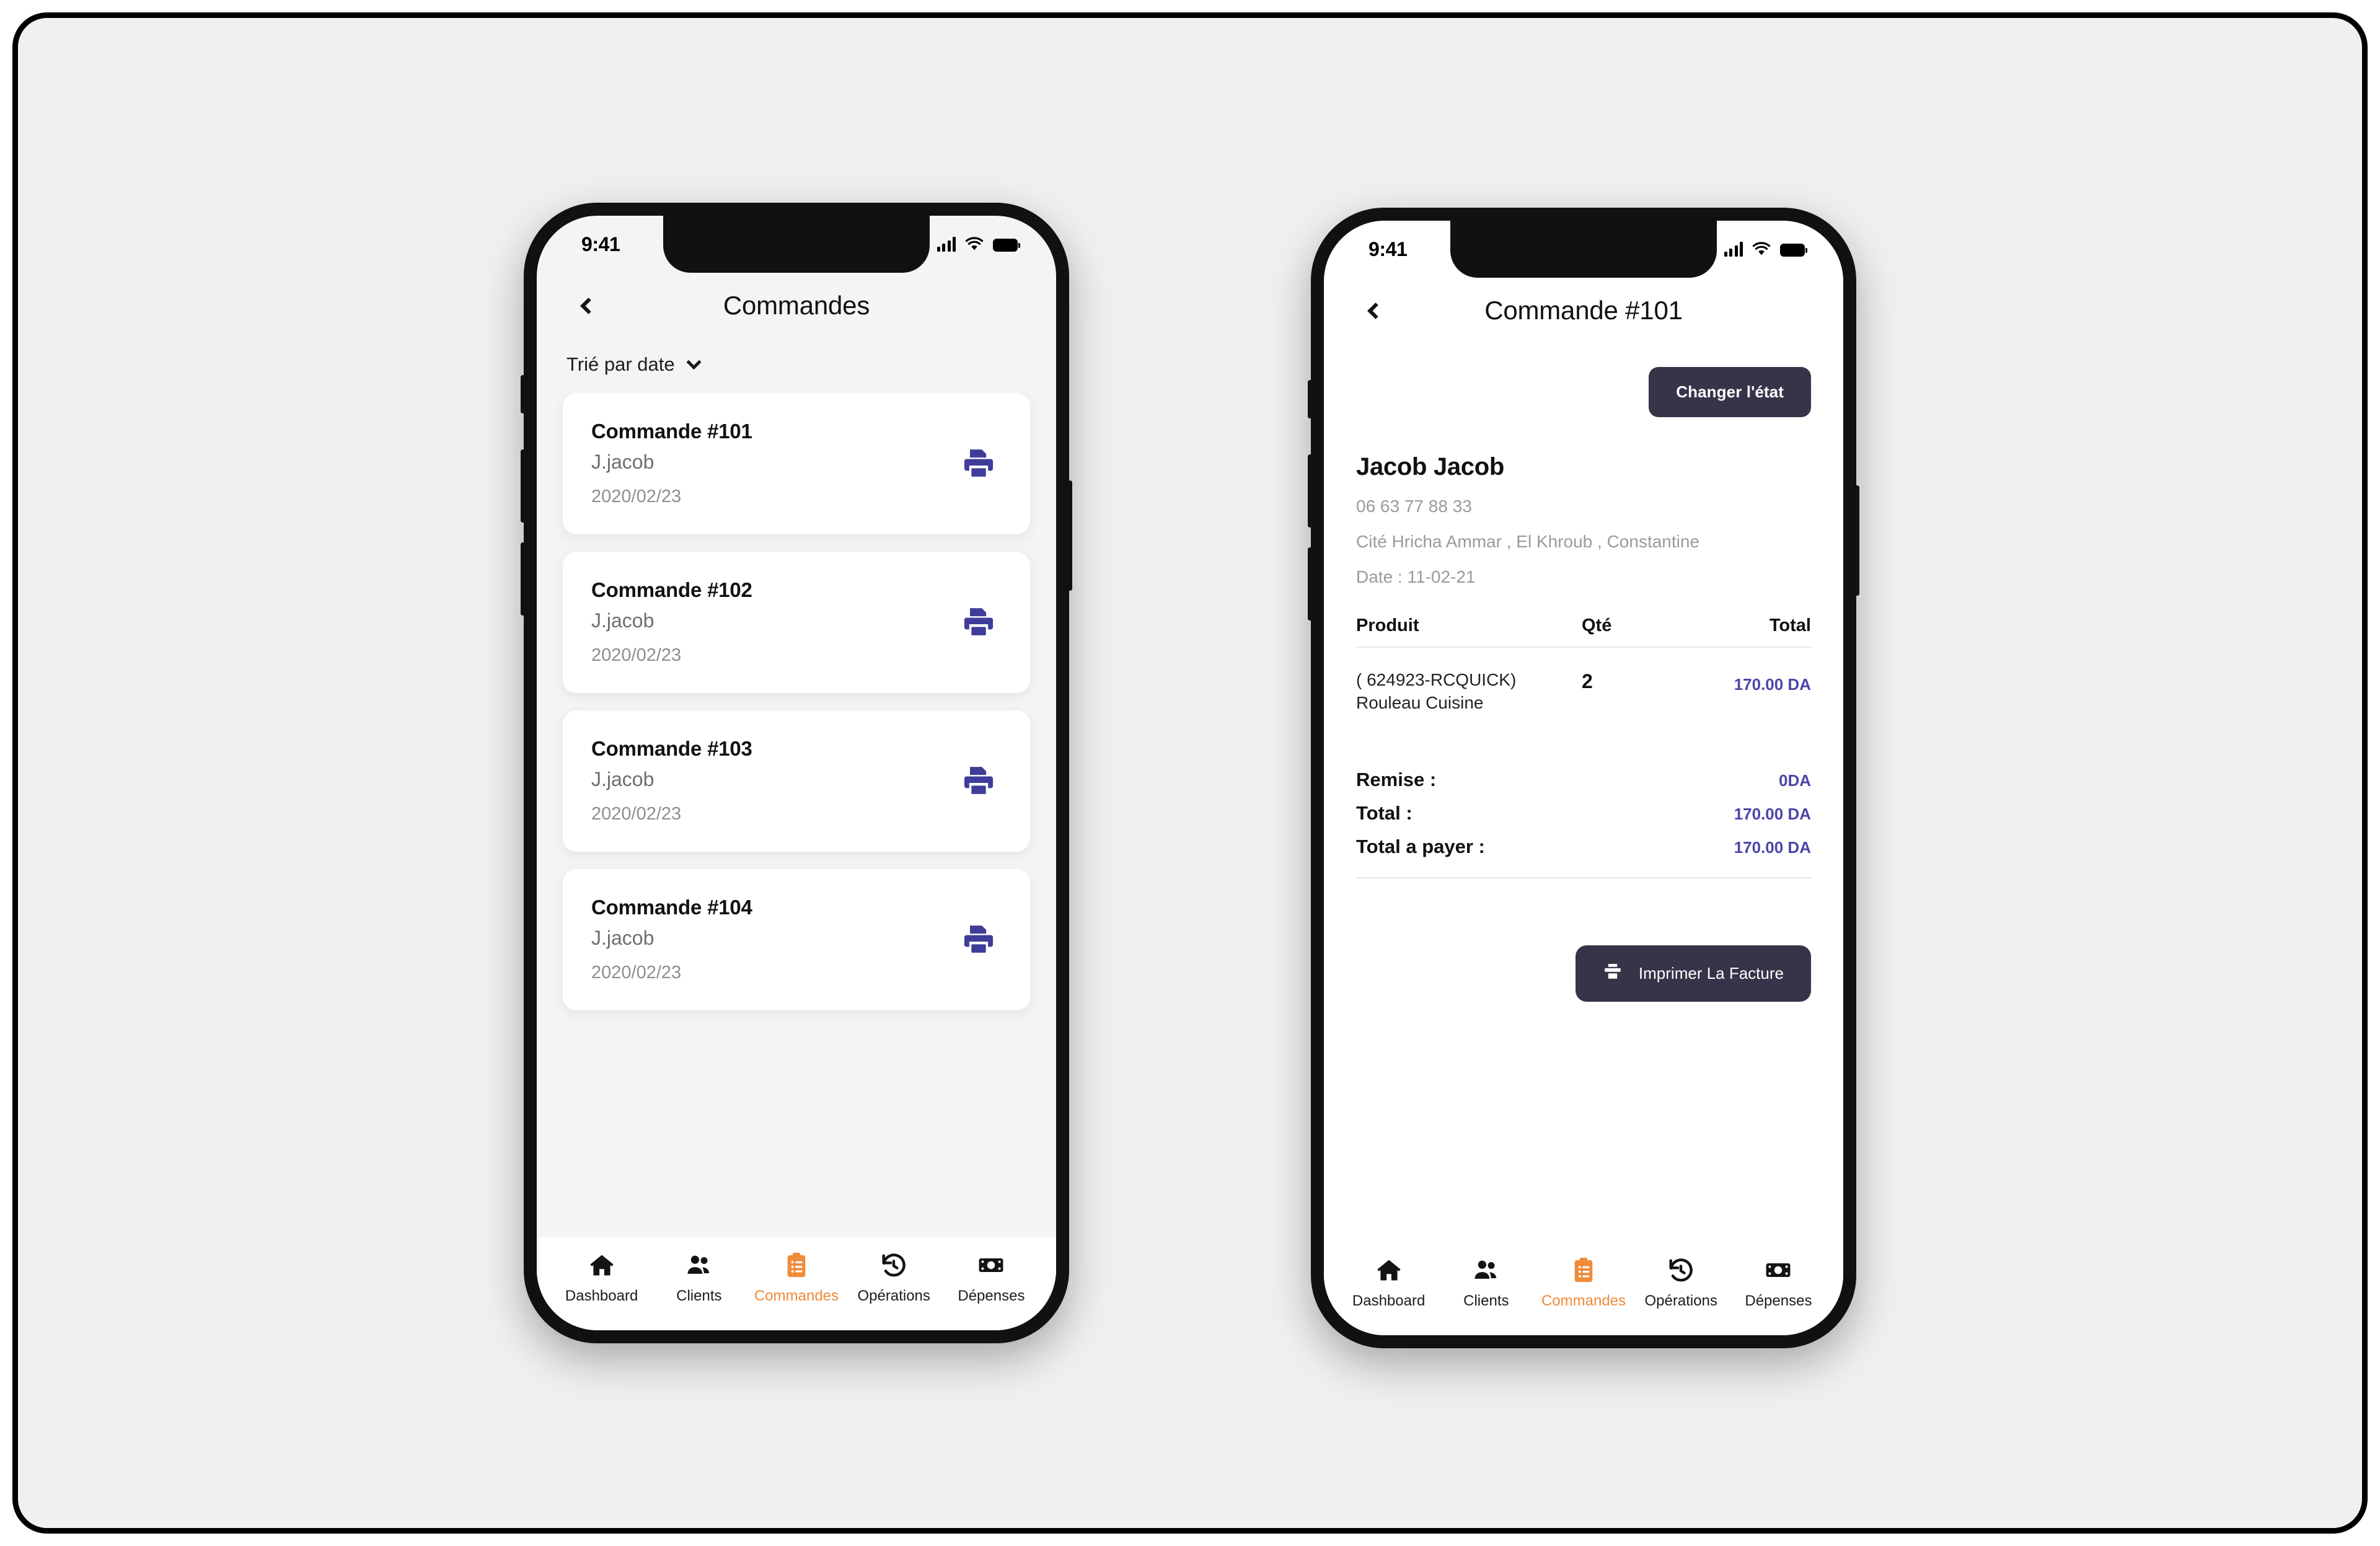  I want to click on history-icon, so click(893, 1265).